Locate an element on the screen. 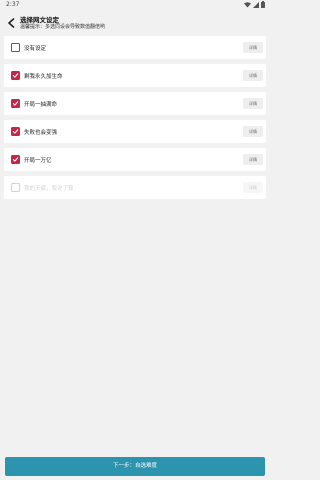 This screenshot has width=320, height=480. option-label: 开局一抽满命 is located at coordinates (41, 105).